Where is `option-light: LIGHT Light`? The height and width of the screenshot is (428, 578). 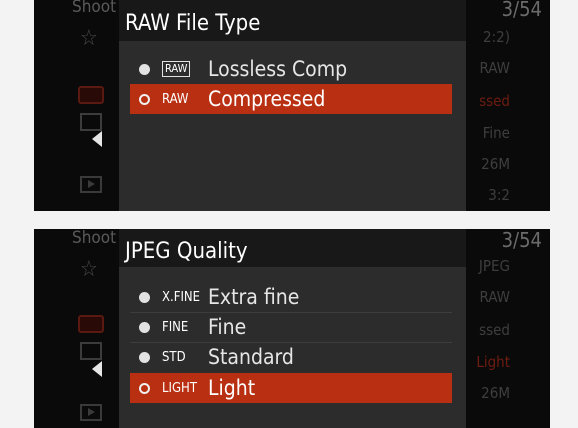 option-light: LIGHT Light is located at coordinates (291, 388).